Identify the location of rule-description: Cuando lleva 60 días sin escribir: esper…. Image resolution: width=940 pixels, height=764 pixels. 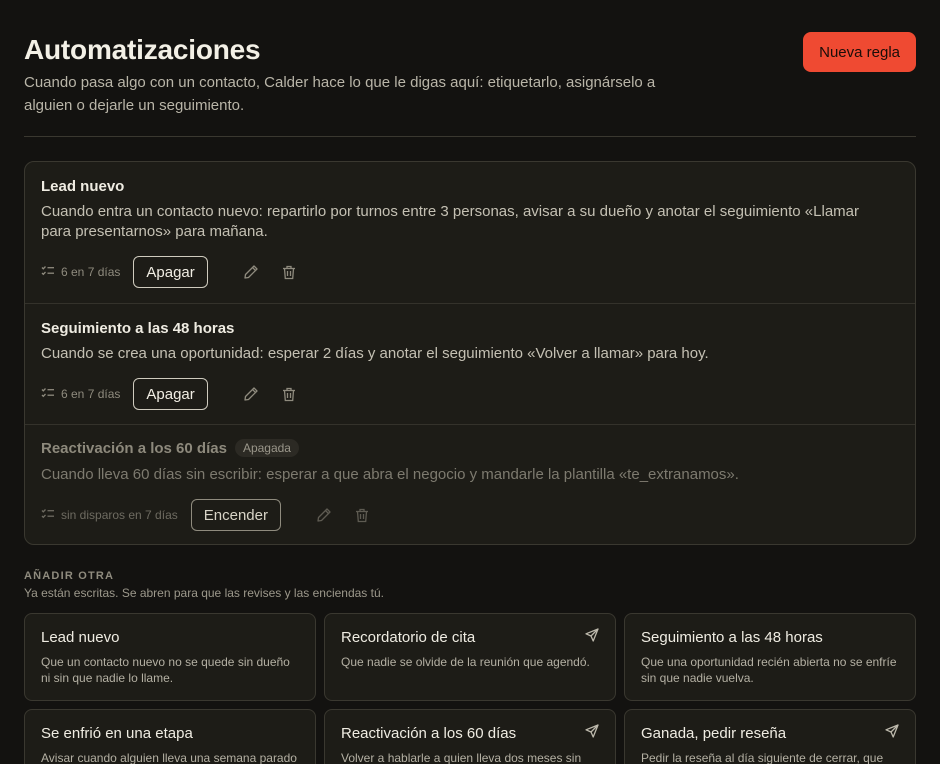
(390, 474).